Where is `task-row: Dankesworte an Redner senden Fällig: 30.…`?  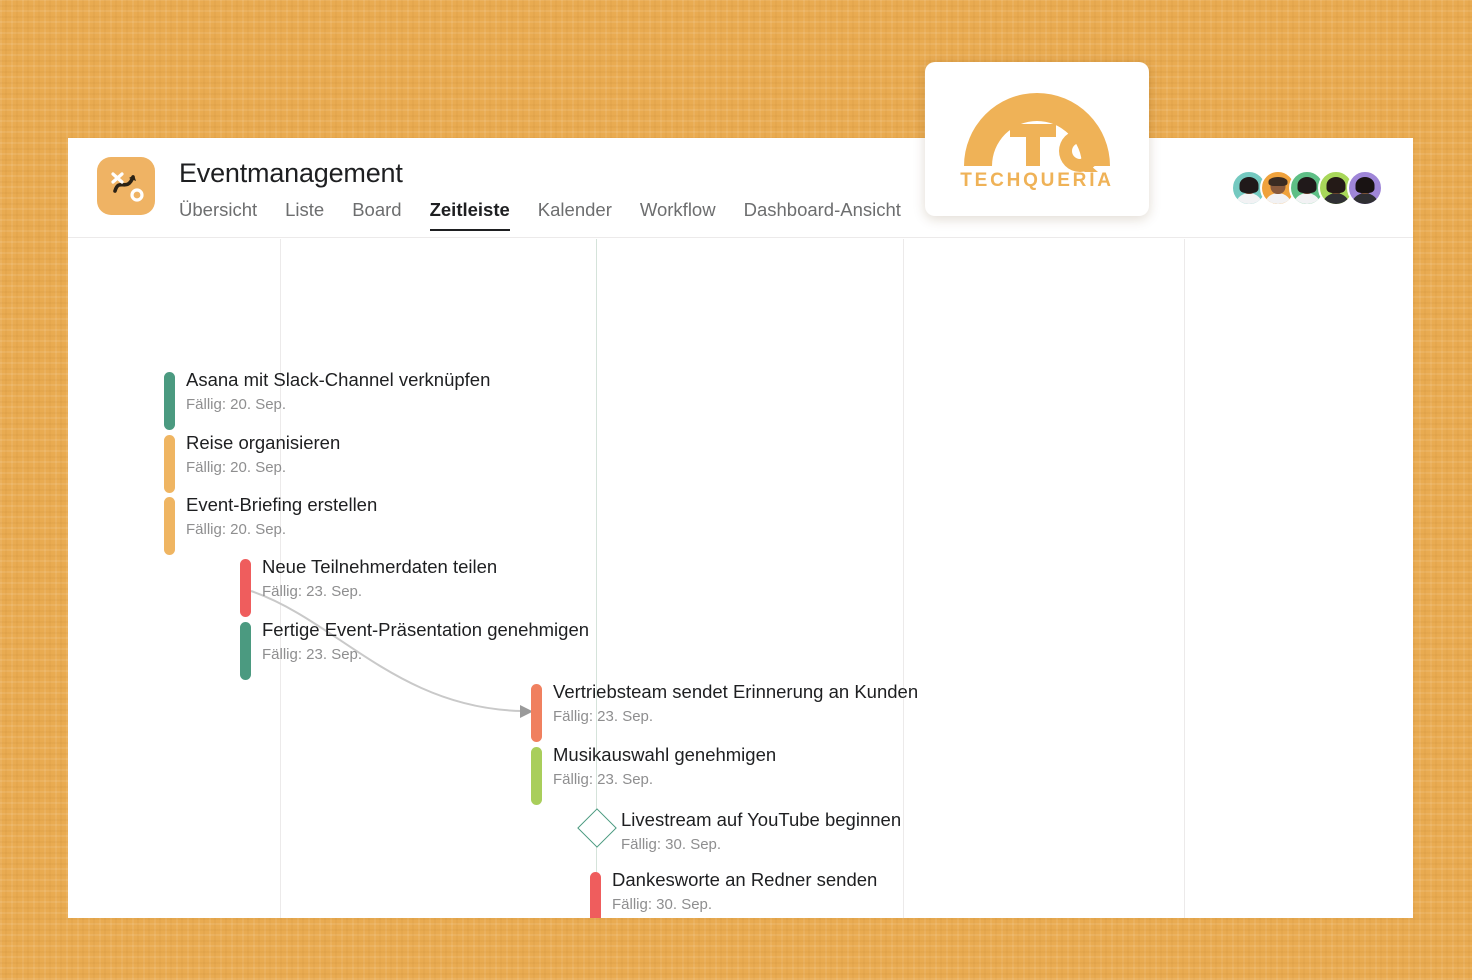 task-row: Dankesworte an Redner senden Fällig: 30.… is located at coordinates (733, 893).